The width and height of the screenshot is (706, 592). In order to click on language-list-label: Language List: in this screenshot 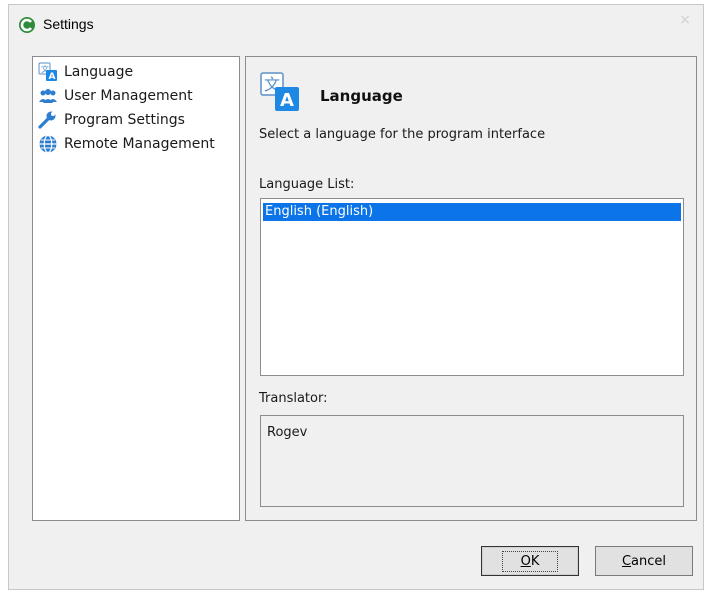, I will do `click(307, 184)`.